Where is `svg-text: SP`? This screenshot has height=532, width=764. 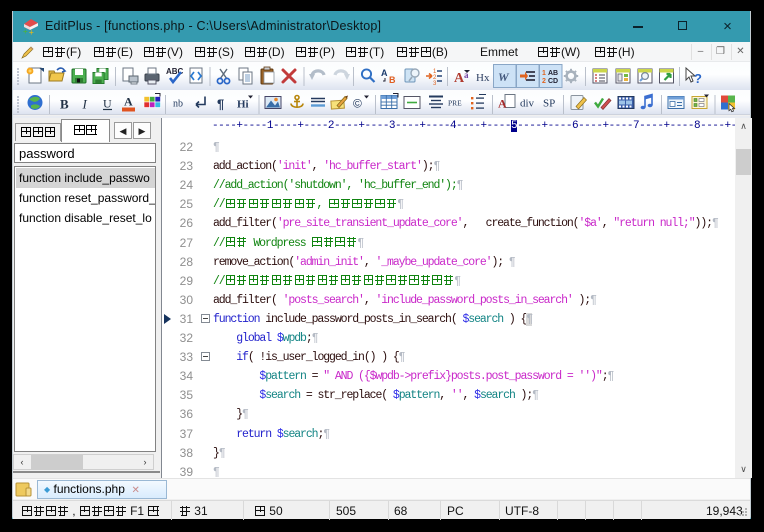
svg-text: SP is located at coordinates (549, 104).